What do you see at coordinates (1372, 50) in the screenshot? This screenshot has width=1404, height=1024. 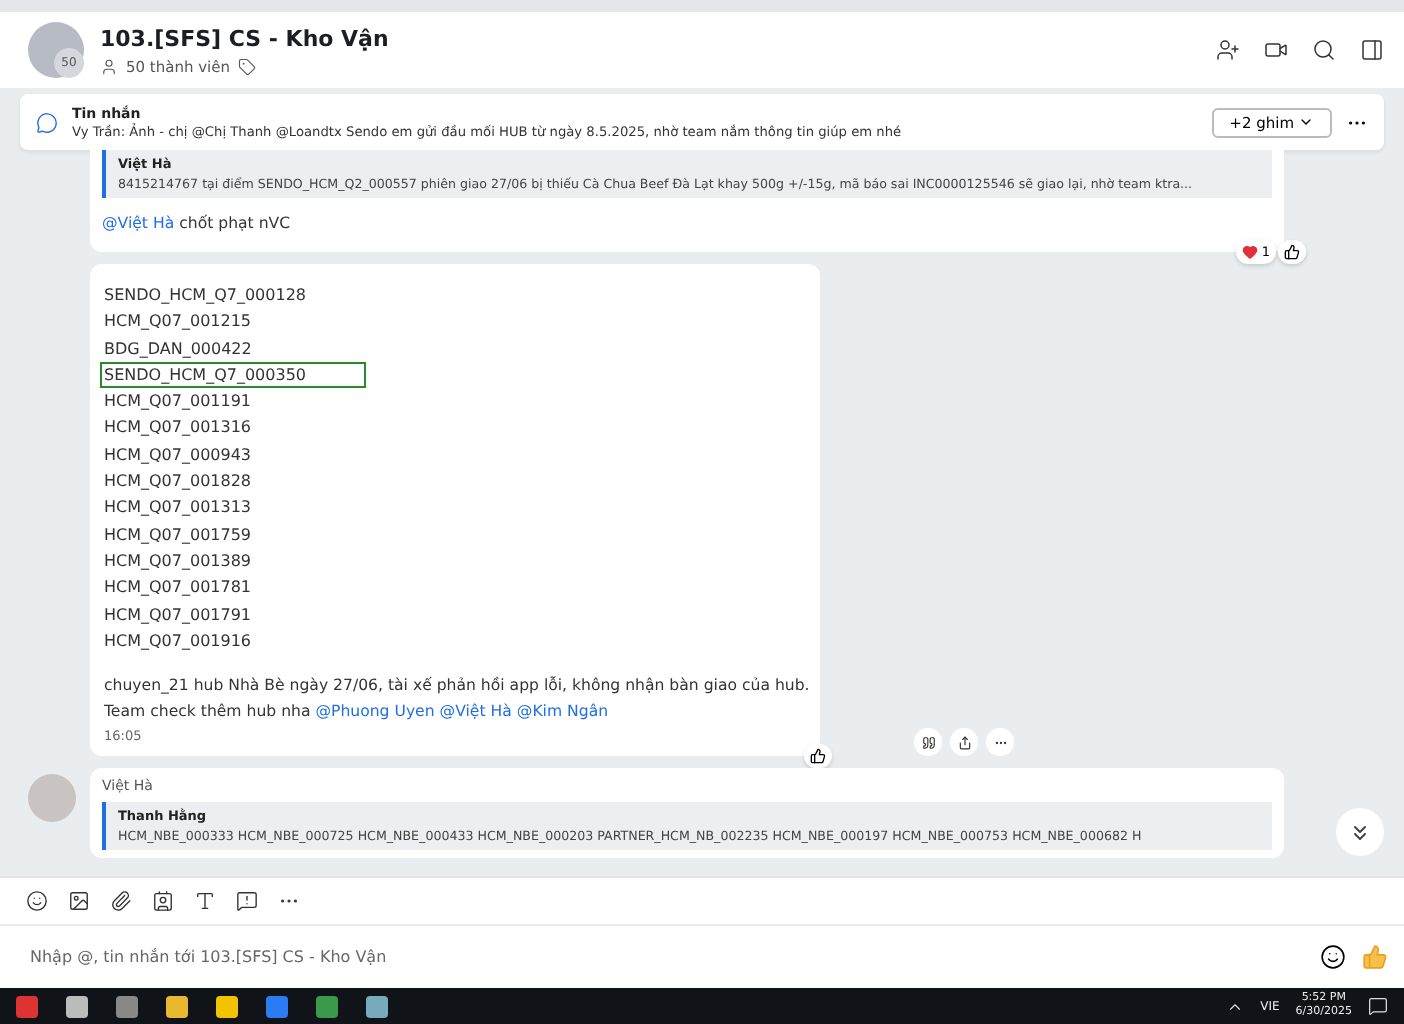 I see `side-panel-icon` at bounding box center [1372, 50].